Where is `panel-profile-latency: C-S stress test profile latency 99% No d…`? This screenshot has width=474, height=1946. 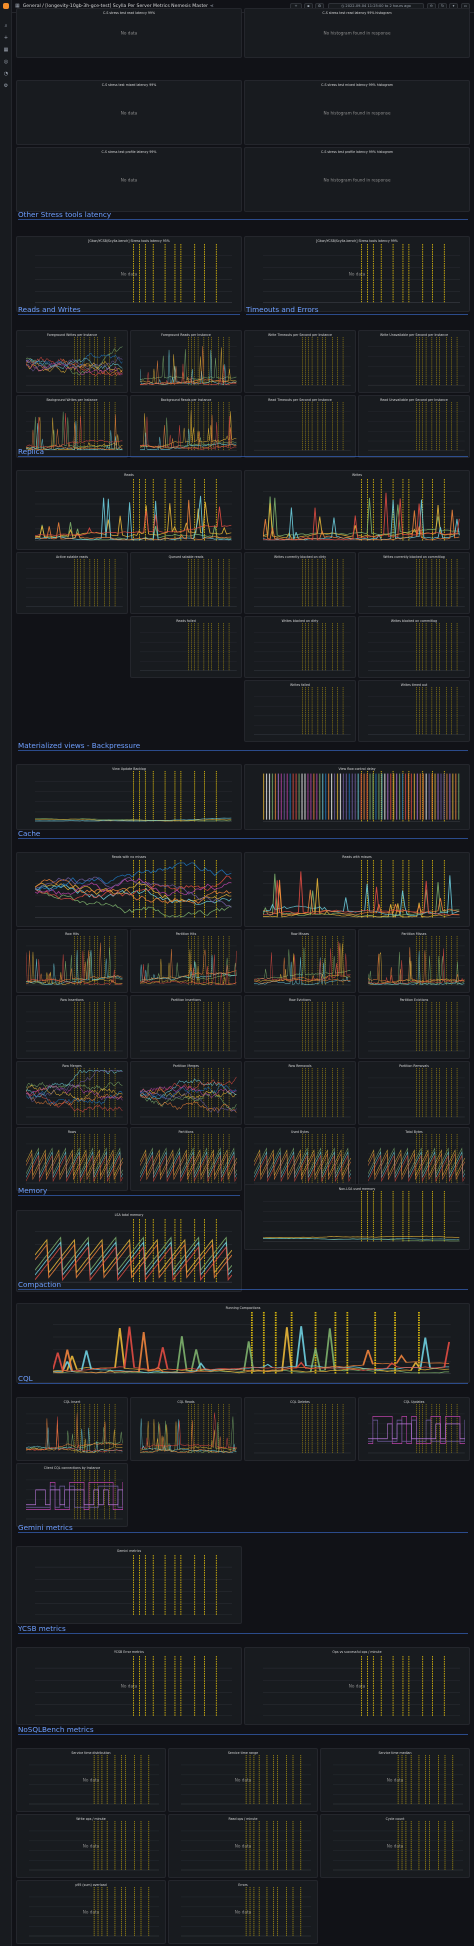
panel-profile-latency: C-S stress test profile latency 99% No d… is located at coordinates (129, 179).